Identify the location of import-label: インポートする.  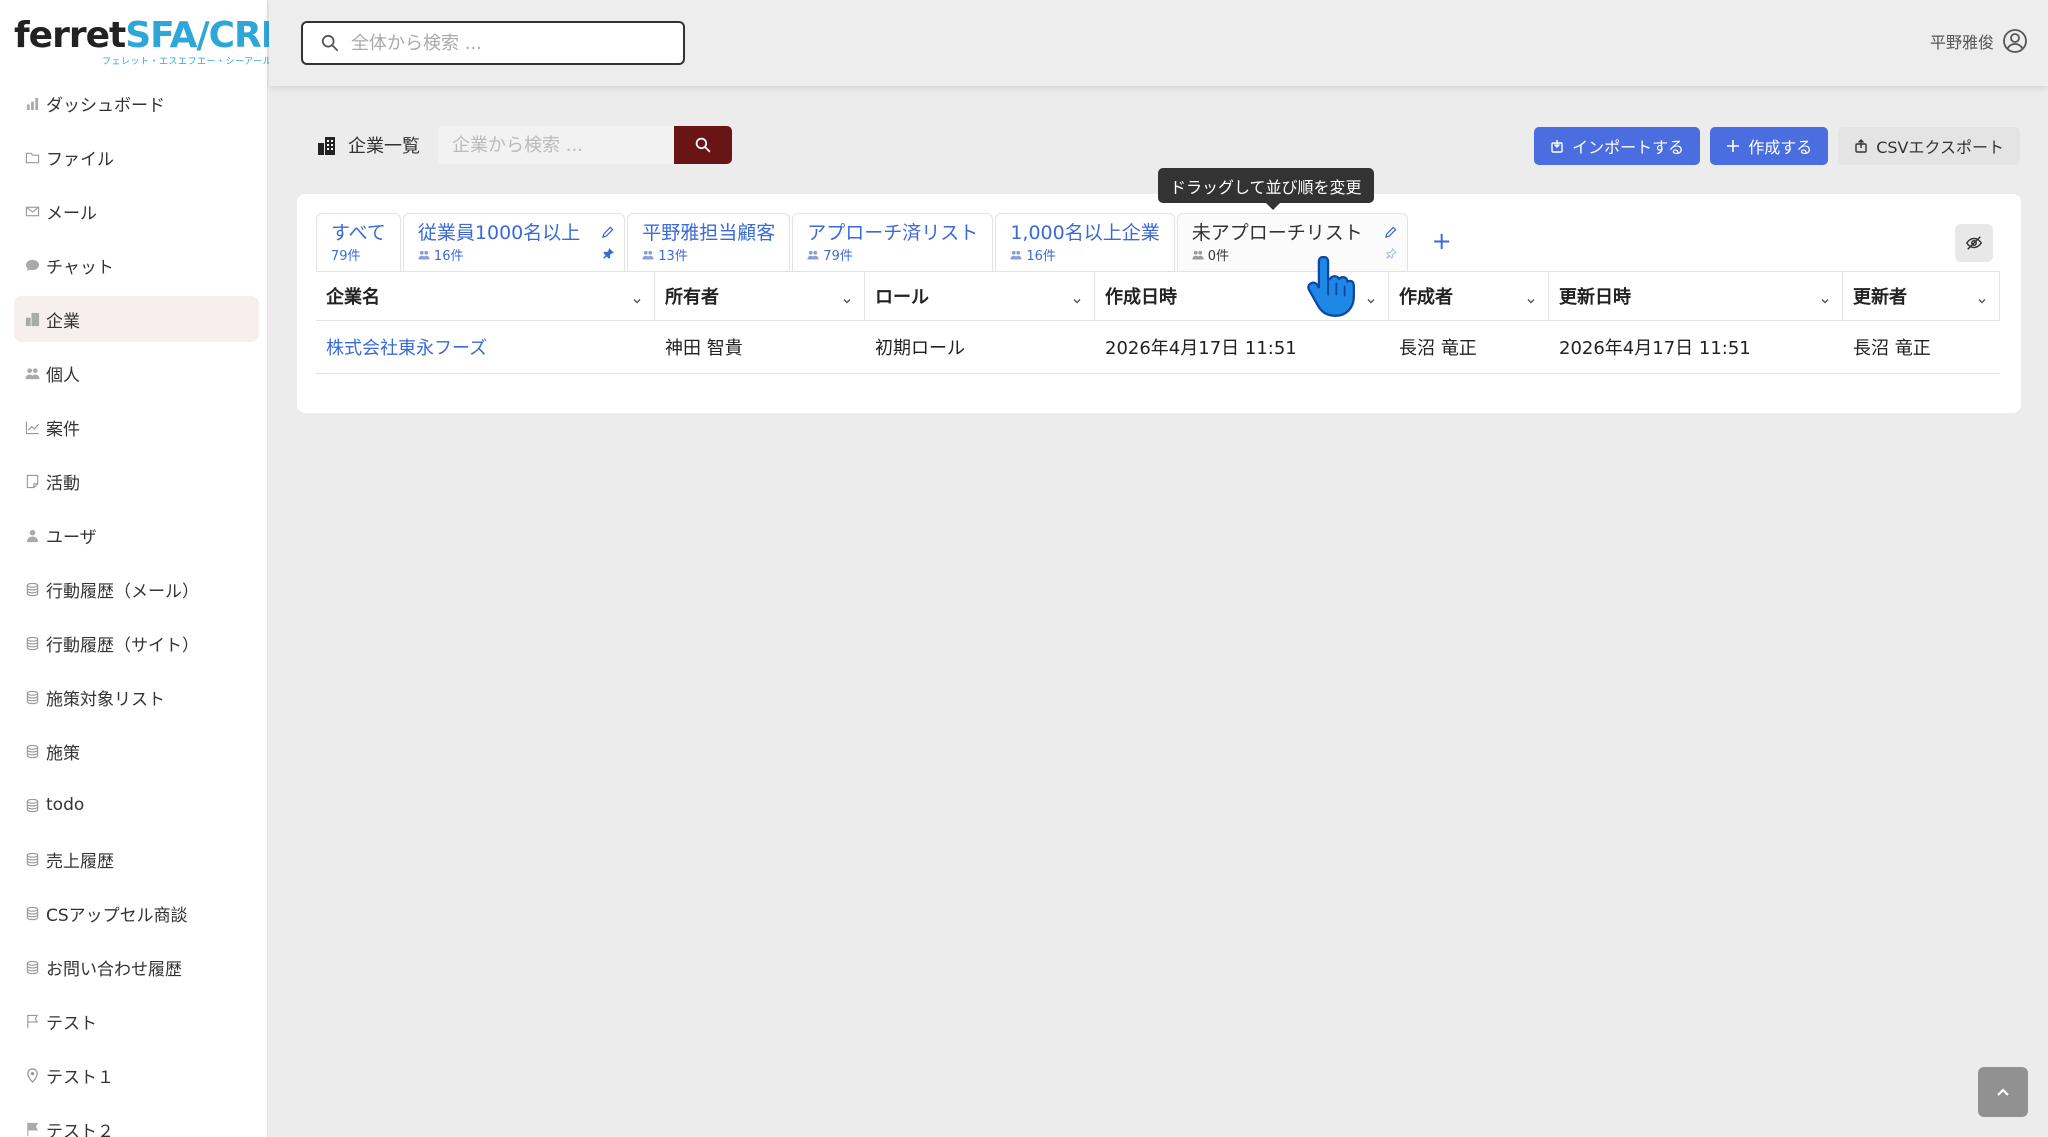
(1628, 147).